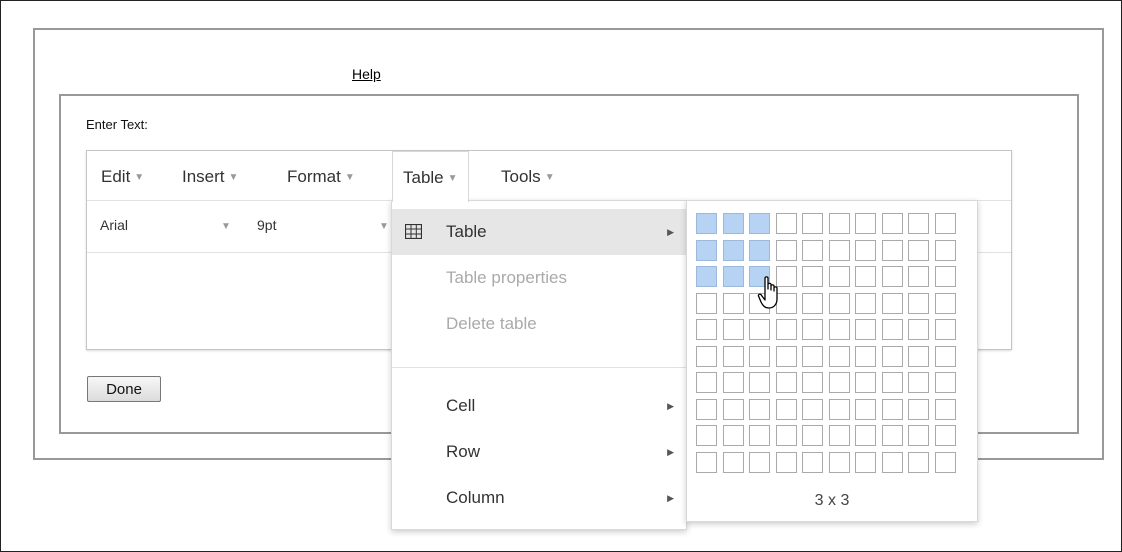  What do you see at coordinates (539, 406) in the screenshot?
I see `menu-item-cell: Cell ▶` at bounding box center [539, 406].